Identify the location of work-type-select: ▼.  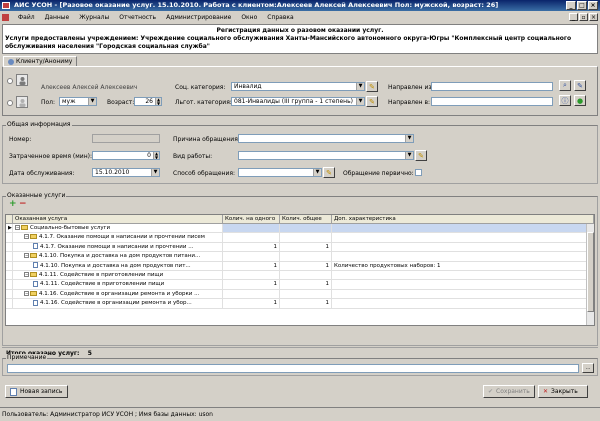
(326, 155).